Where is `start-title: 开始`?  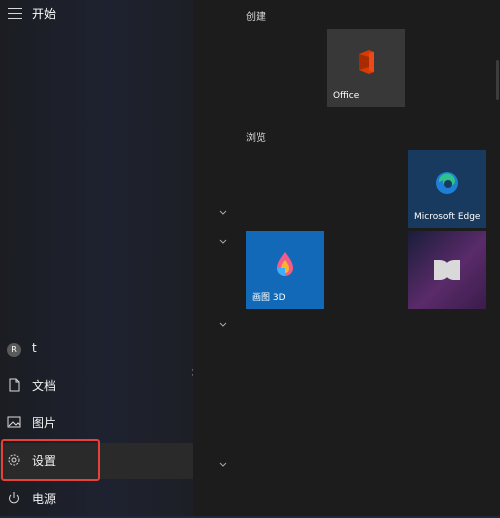
start-title: 开始 is located at coordinates (44, 14).